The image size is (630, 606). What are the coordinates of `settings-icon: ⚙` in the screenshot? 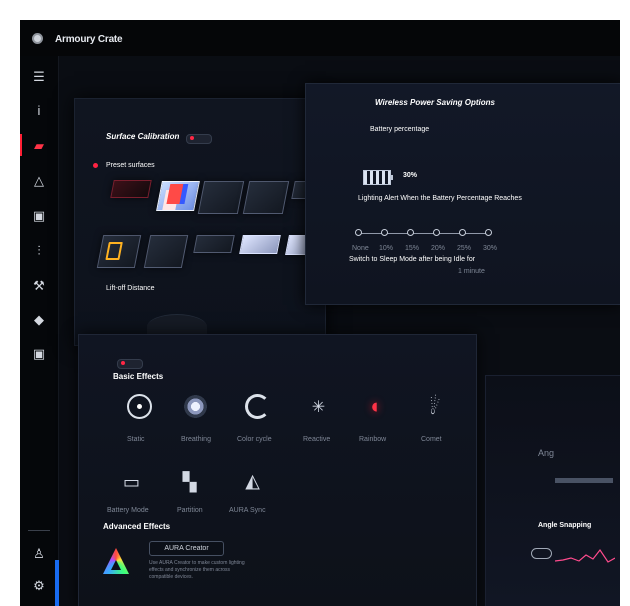 It's located at (39, 585).